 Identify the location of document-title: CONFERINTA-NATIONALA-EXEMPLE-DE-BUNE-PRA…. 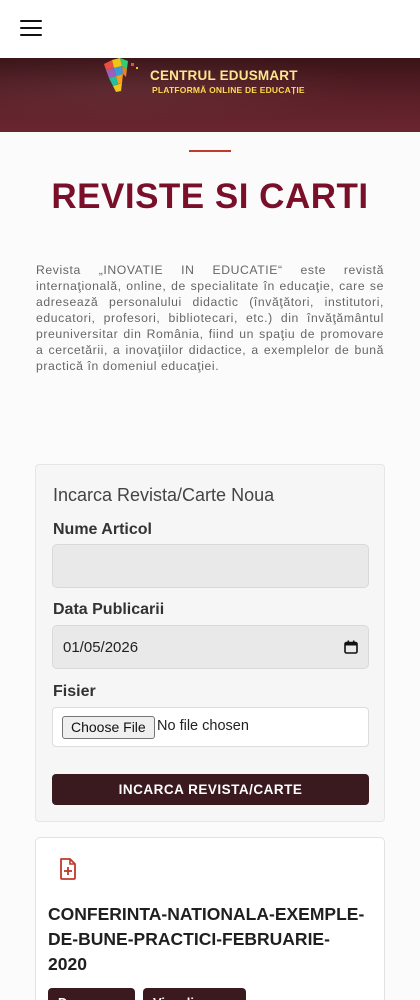
(206, 939).